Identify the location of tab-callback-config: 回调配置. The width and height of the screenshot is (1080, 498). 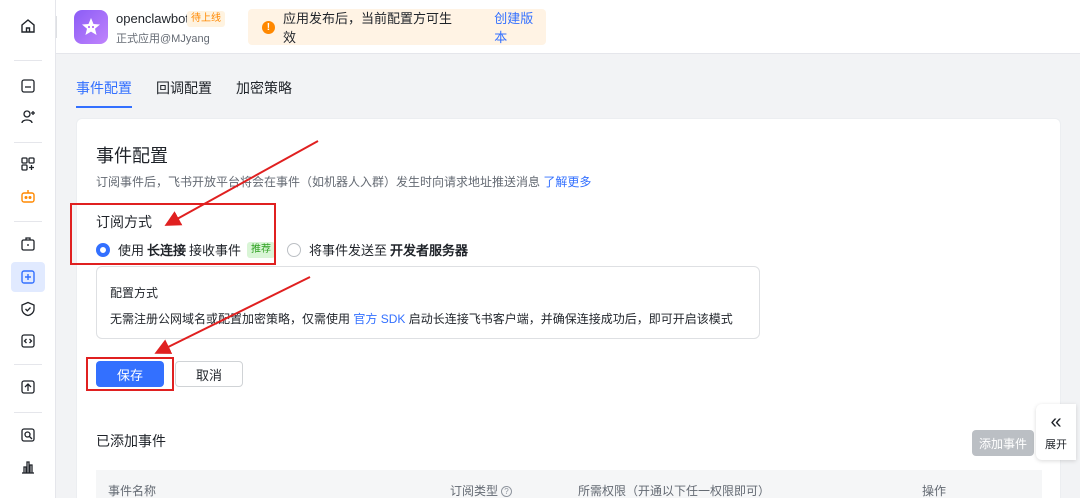
(184, 93).